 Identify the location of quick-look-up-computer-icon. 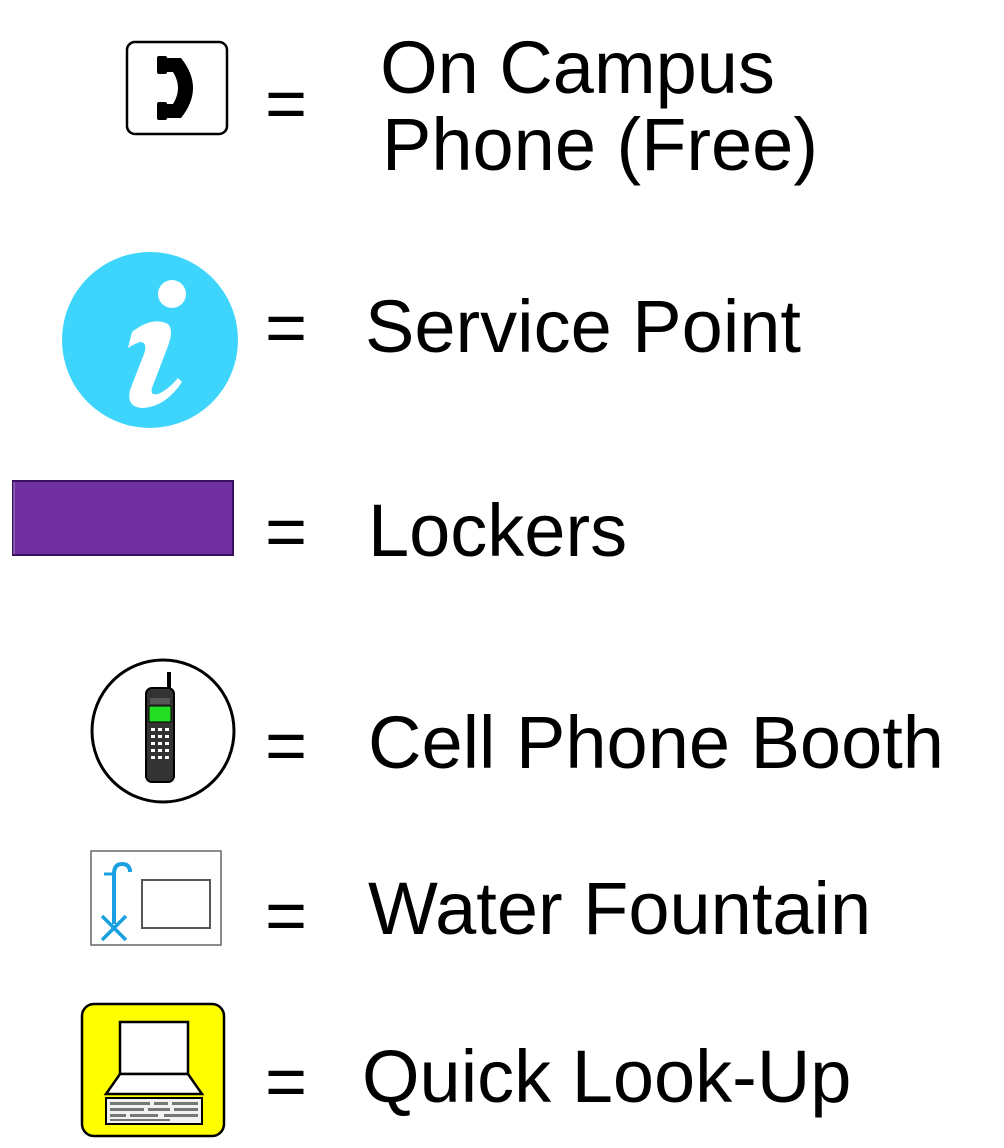
(153, 1070).